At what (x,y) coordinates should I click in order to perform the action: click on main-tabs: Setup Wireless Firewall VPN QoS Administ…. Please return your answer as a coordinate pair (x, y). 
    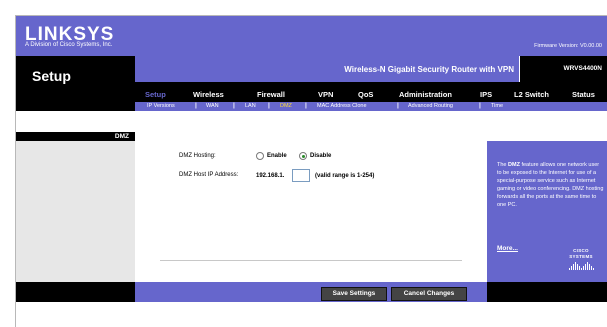
    Looking at the image, I should click on (371, 96).